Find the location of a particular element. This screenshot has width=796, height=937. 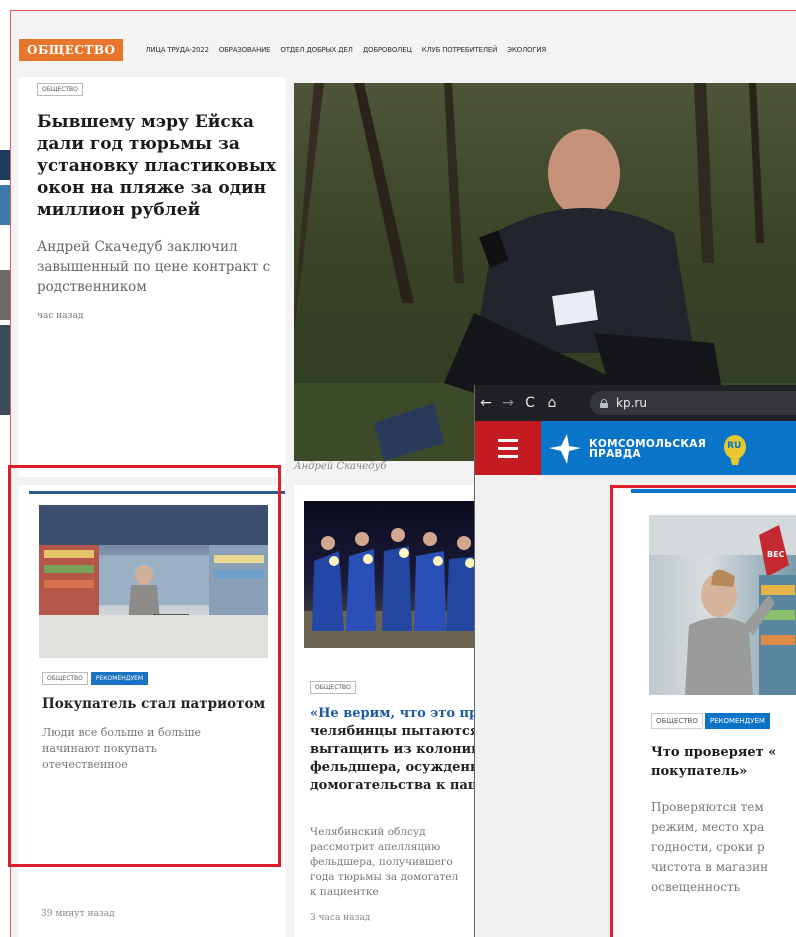

summary-line-1: Проверяются тем is located at coordinates (707, 807).